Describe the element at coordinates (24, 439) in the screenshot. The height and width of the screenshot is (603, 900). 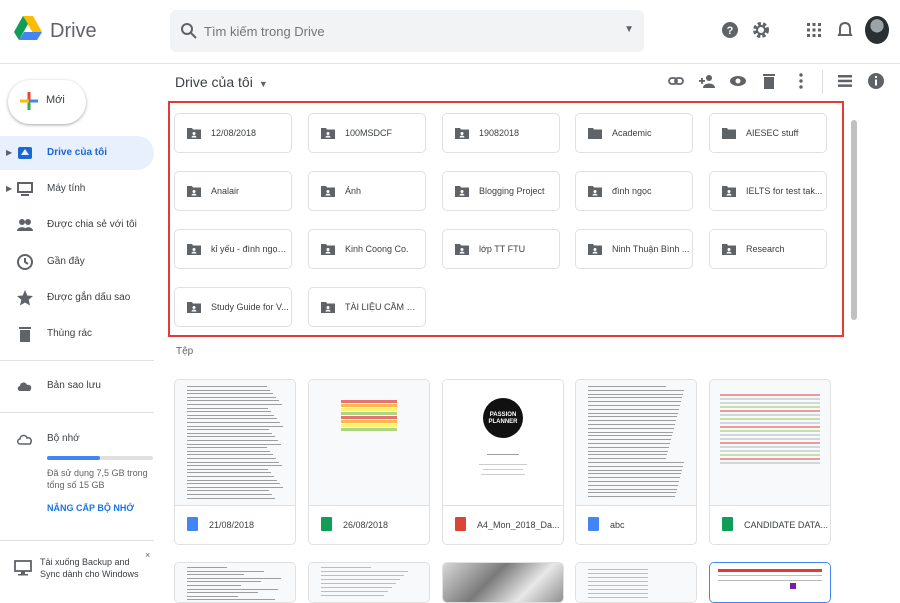
I see `cloud-outline-icon` at that location.